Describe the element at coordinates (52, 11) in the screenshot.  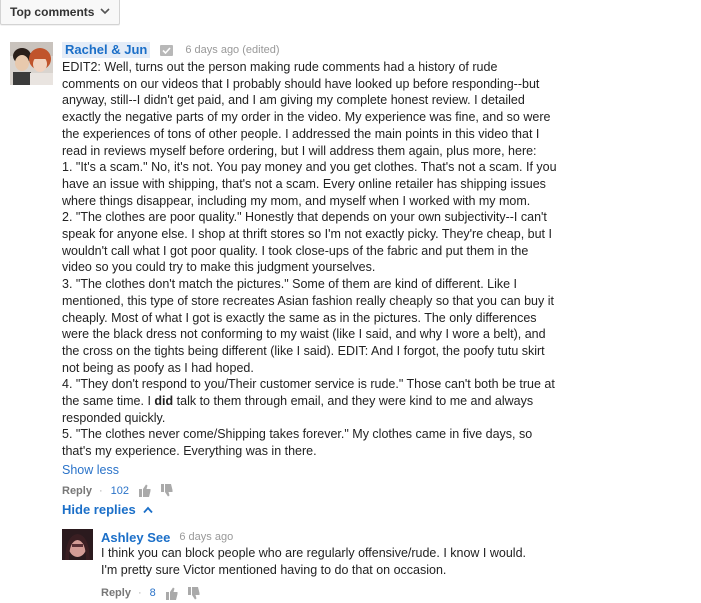
I see `sort-label: Top comments` at that location.